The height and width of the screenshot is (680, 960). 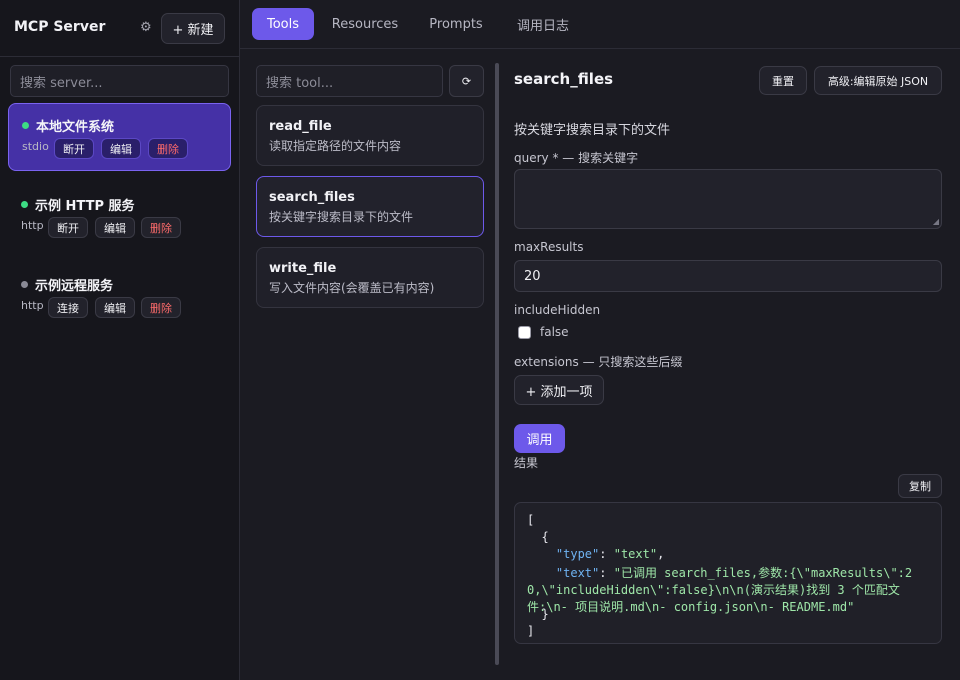 I want to click on copy-button: 复制, so click(x=920, y=486).